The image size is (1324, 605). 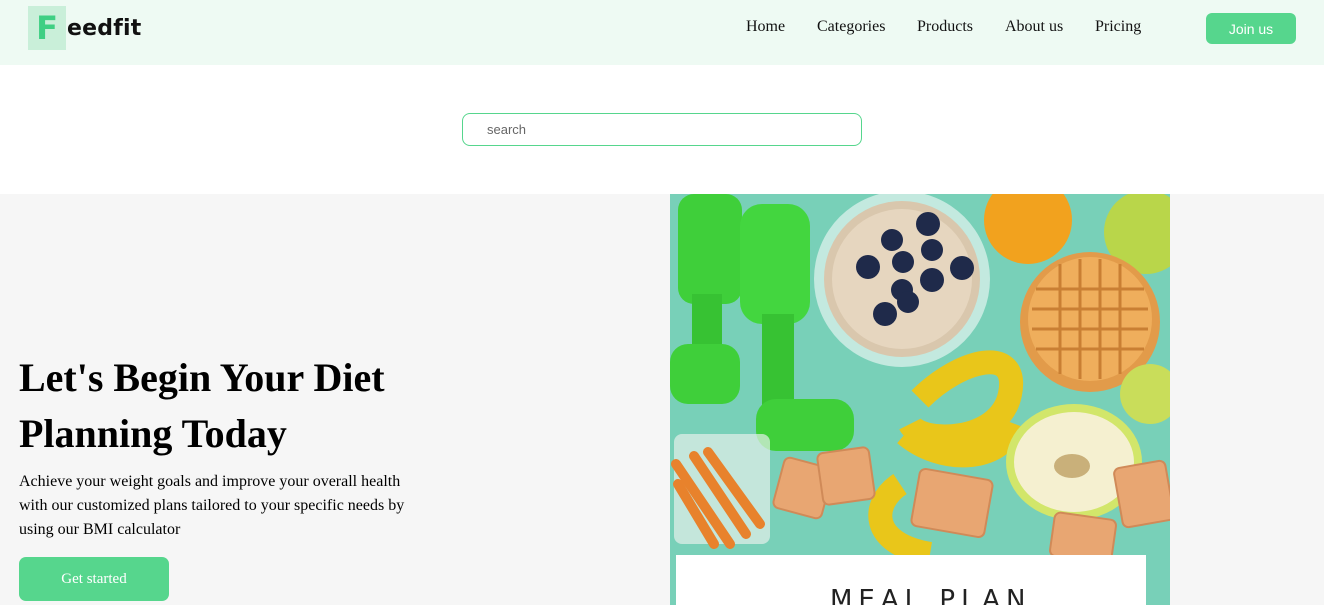 I want to click on brand-logo: F eedfit, so click(x=84, y=28).